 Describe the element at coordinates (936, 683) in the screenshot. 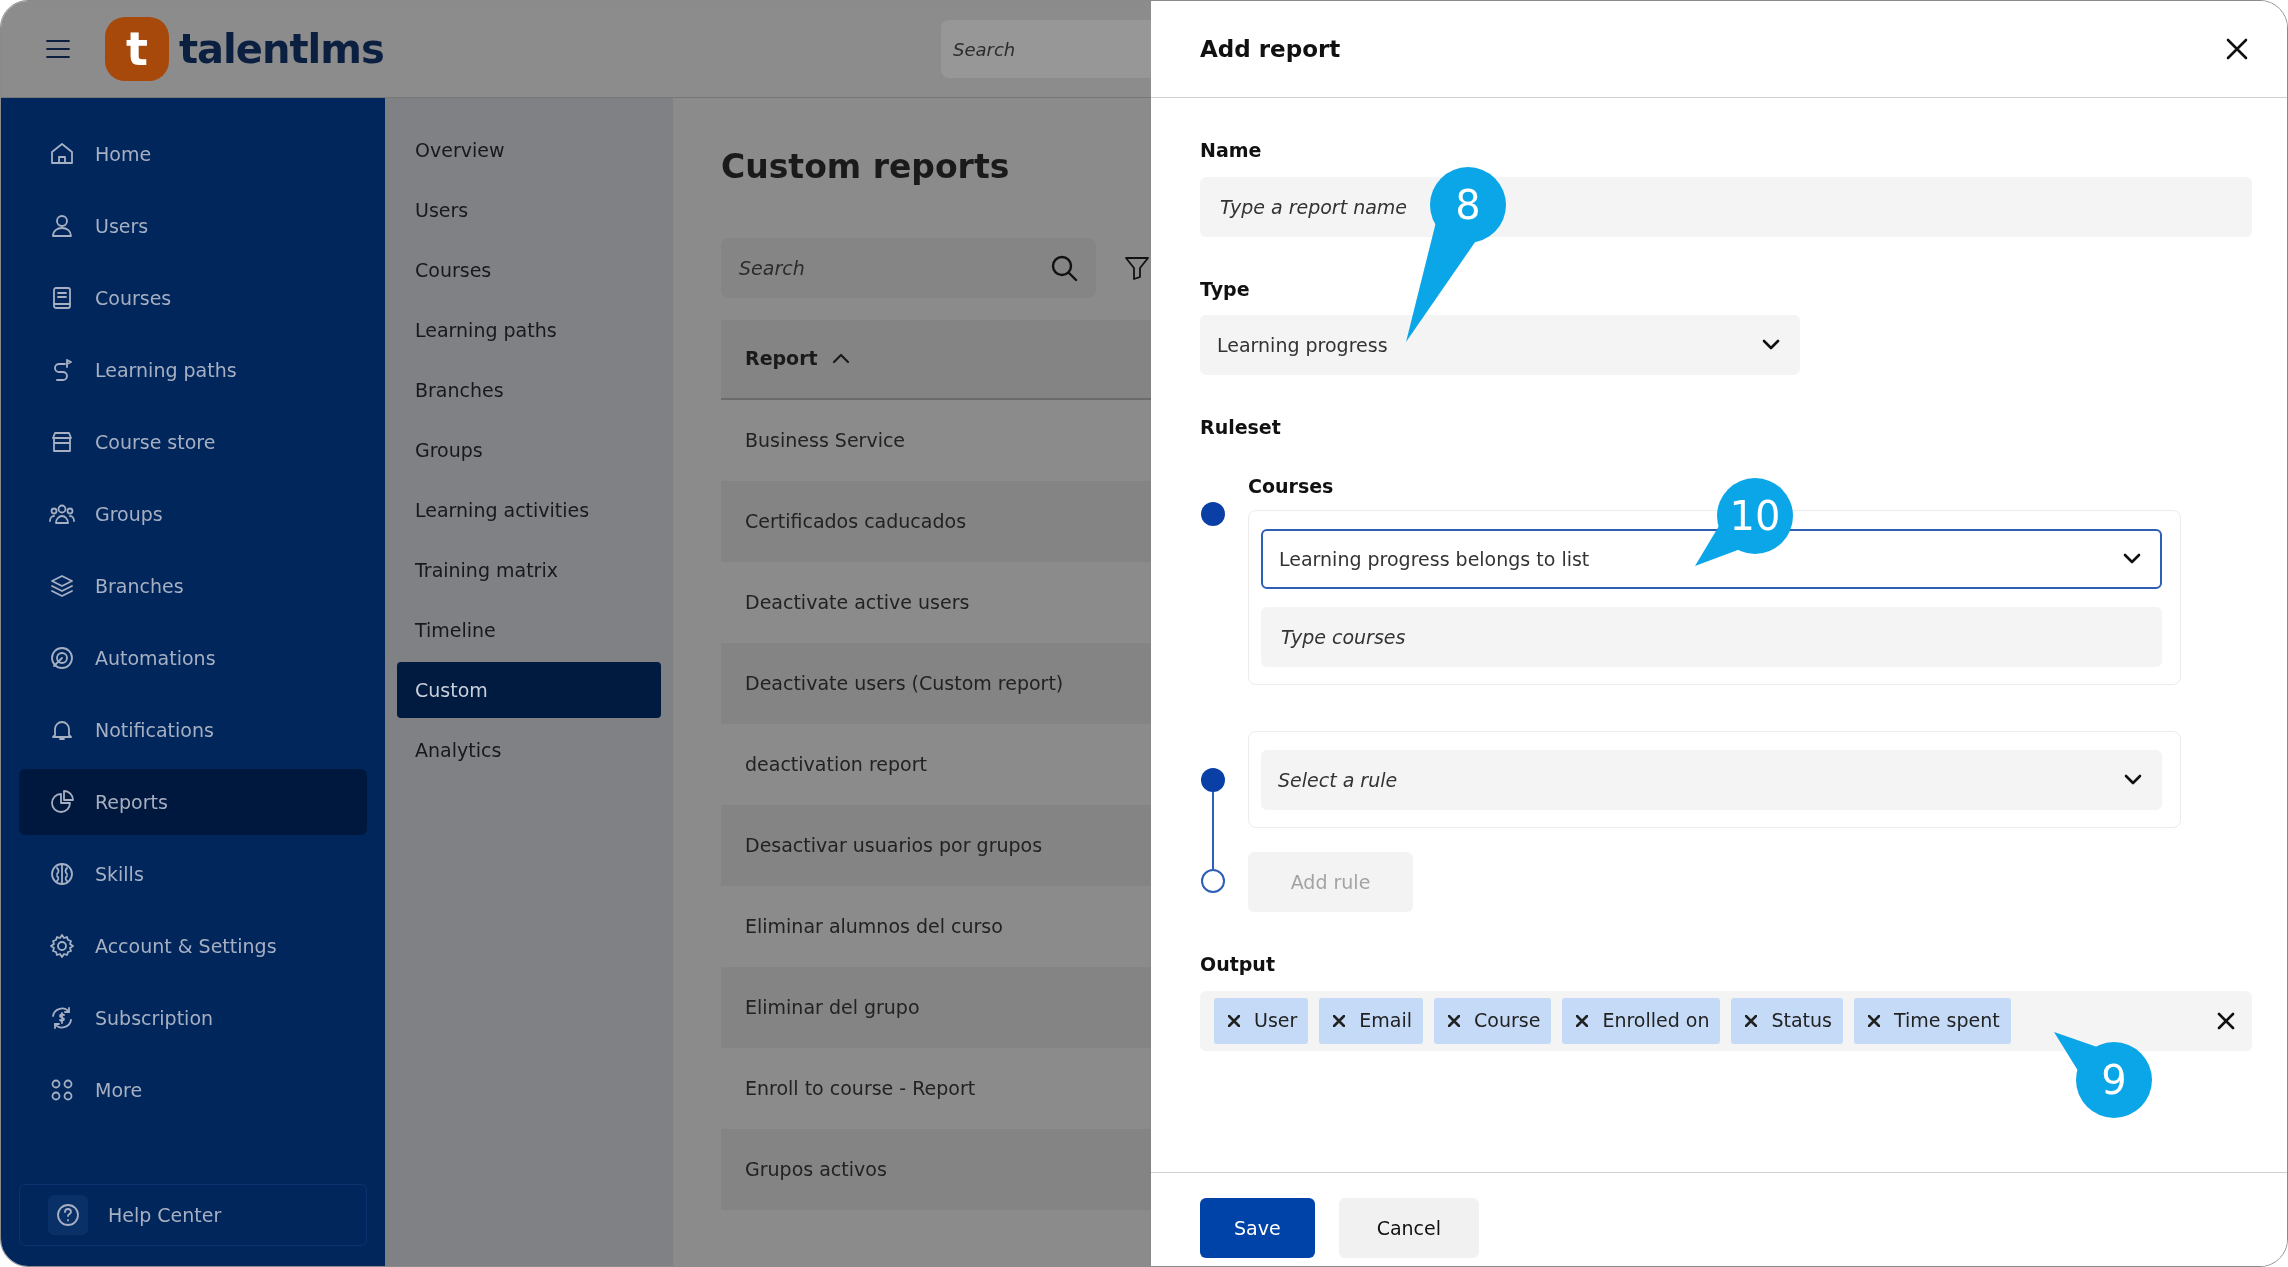

I see `table-cell: Deactivate users (Custom report)` at that location.